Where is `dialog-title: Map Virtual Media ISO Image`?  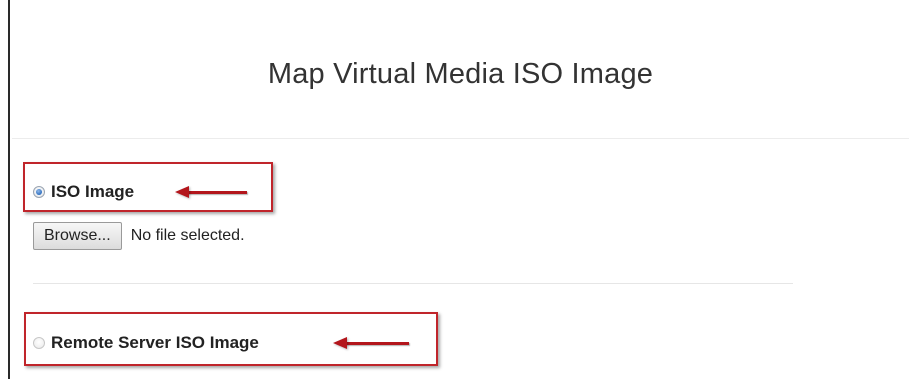
dialog-title: Map Virtual Media ISO Image is located at coordinates (460, 74).